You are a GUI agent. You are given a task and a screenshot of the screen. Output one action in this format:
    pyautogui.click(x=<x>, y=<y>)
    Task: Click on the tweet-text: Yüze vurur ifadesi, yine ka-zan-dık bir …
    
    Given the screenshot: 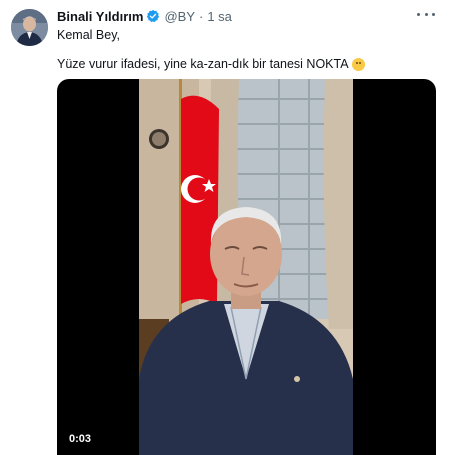 What is the action you would take?
    pyautogui.click(x=203, y=64)
    